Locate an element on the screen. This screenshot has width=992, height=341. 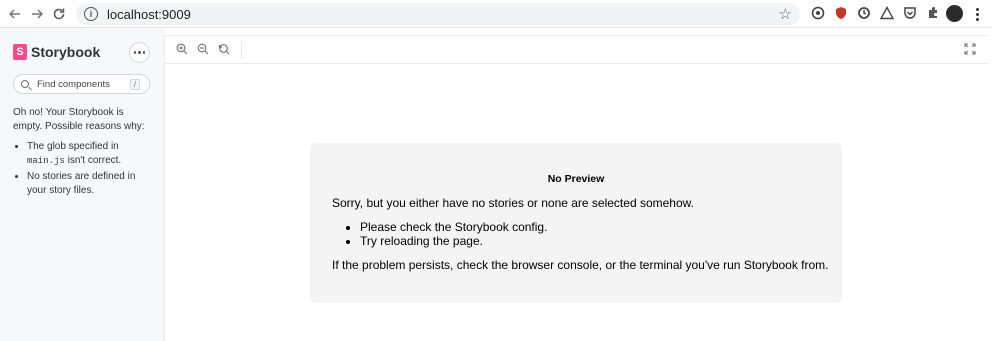
brand-name: Storybook is located at coordinates (66, 52).